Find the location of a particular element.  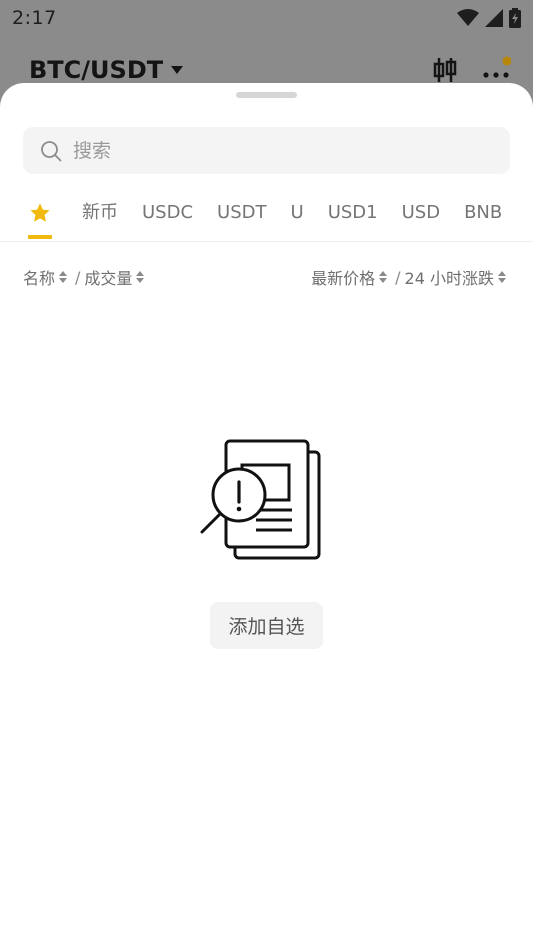

pair-selector: BTC/USDT is located at coordinates (106, 70).